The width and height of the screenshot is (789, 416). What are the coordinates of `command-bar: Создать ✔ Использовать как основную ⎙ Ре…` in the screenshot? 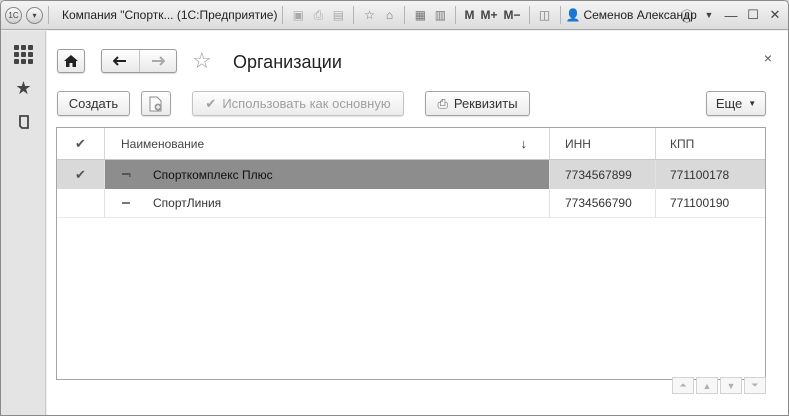 It's located at (411, 104).